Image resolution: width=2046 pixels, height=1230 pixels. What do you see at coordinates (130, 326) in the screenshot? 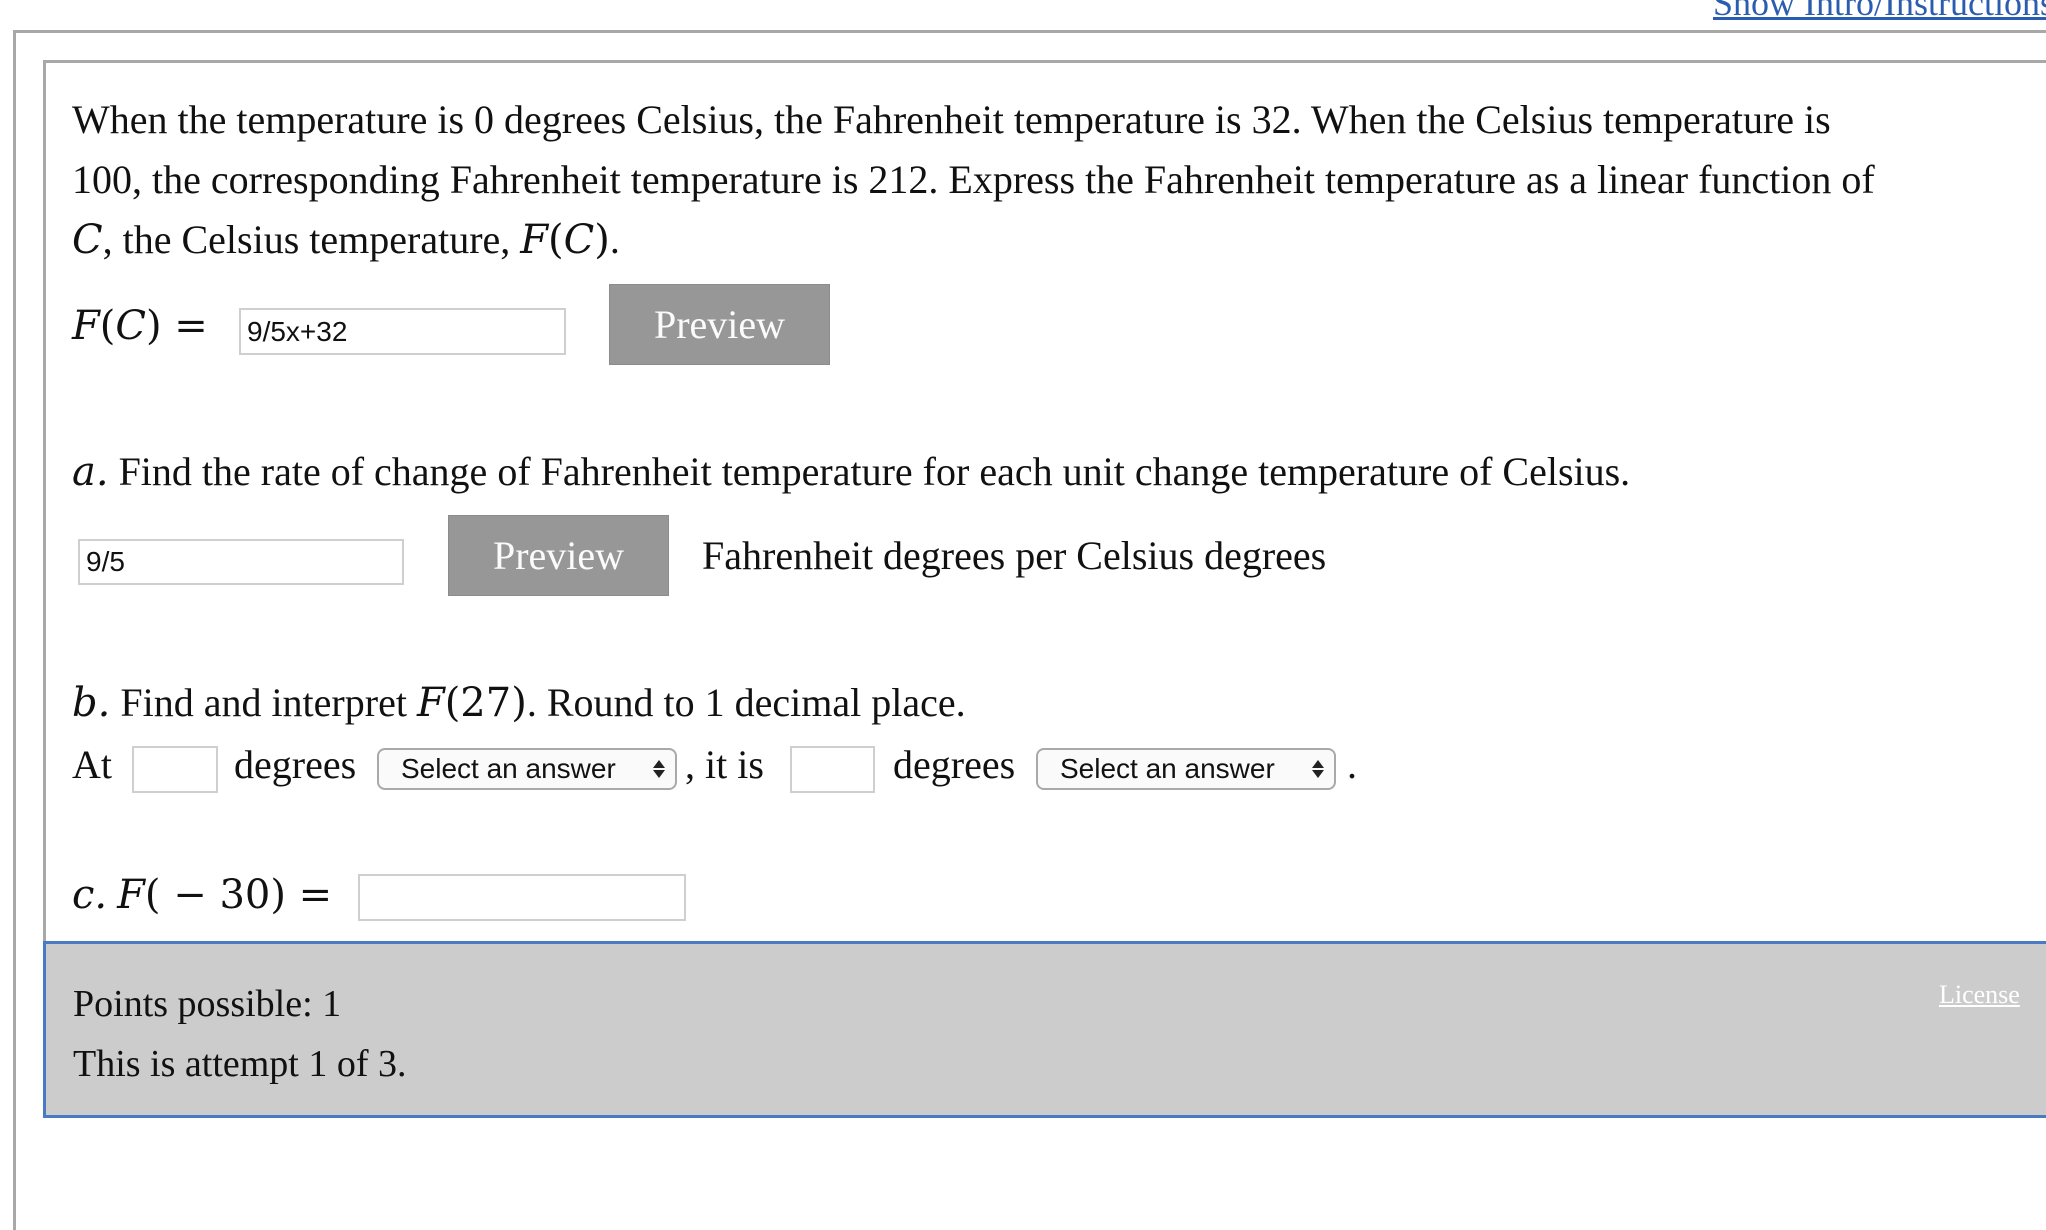
I see `fc-arg: C` at bounding box center [130, 326].